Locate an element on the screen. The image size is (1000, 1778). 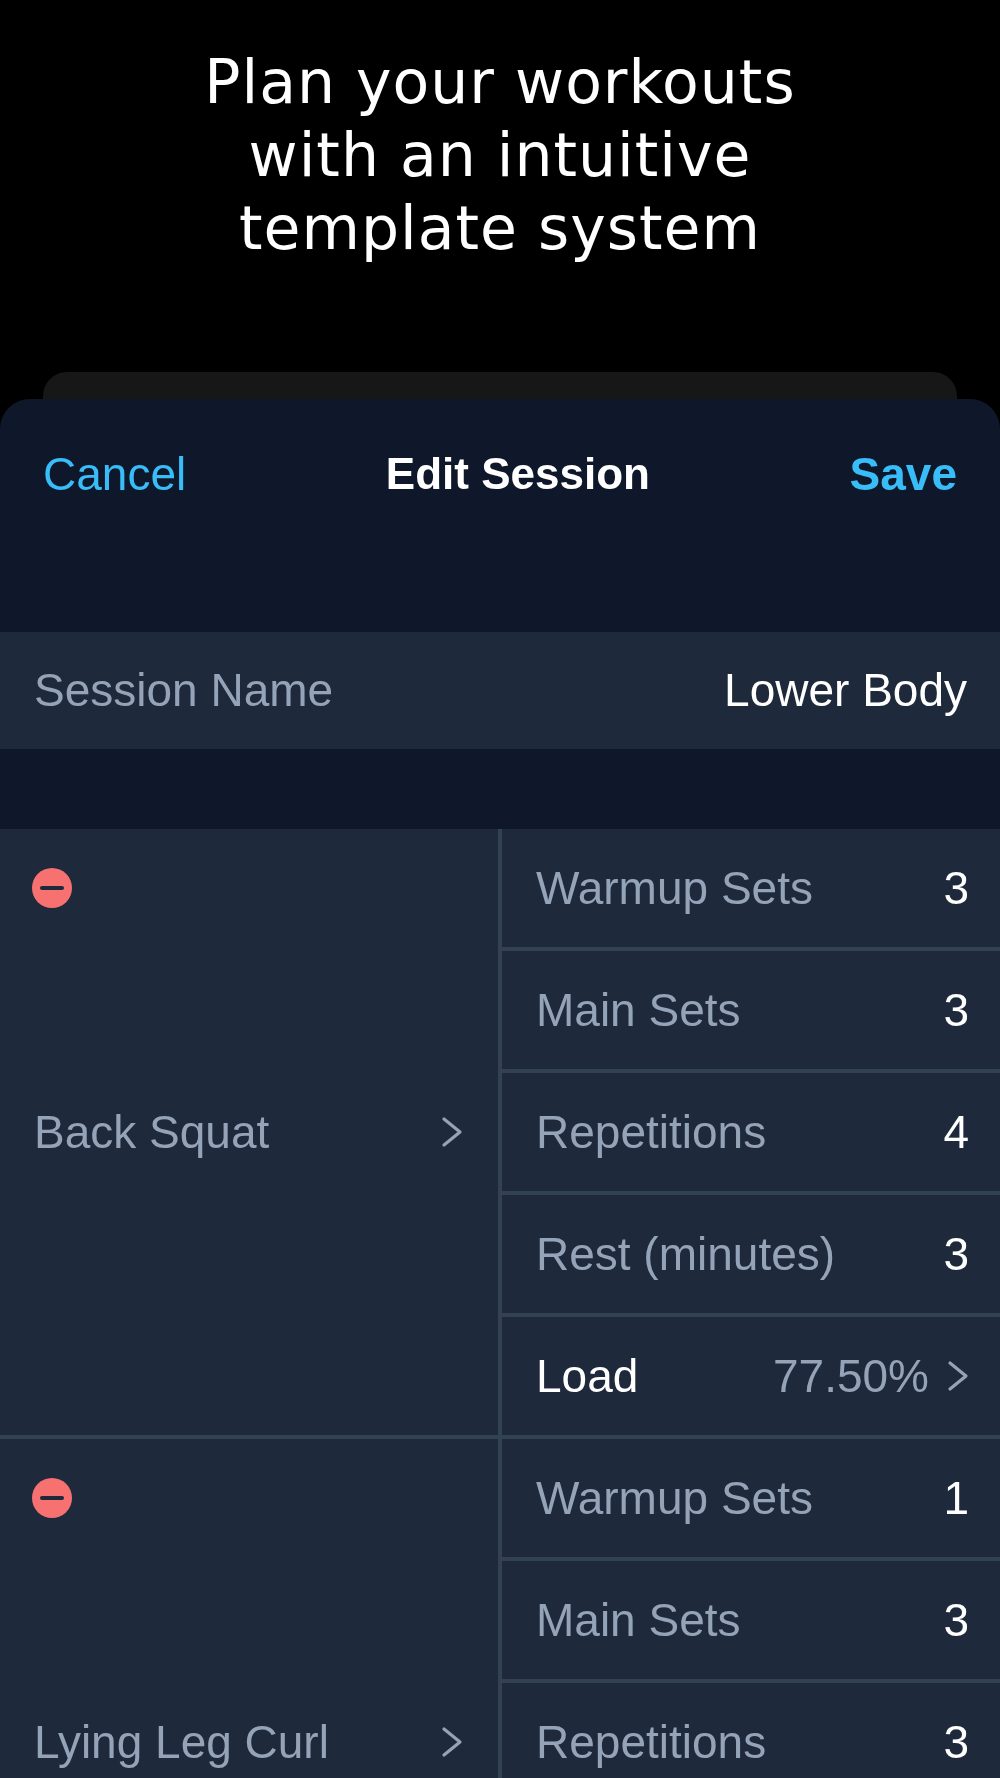
row-value: 1 is located at coordinates (956, 1498).